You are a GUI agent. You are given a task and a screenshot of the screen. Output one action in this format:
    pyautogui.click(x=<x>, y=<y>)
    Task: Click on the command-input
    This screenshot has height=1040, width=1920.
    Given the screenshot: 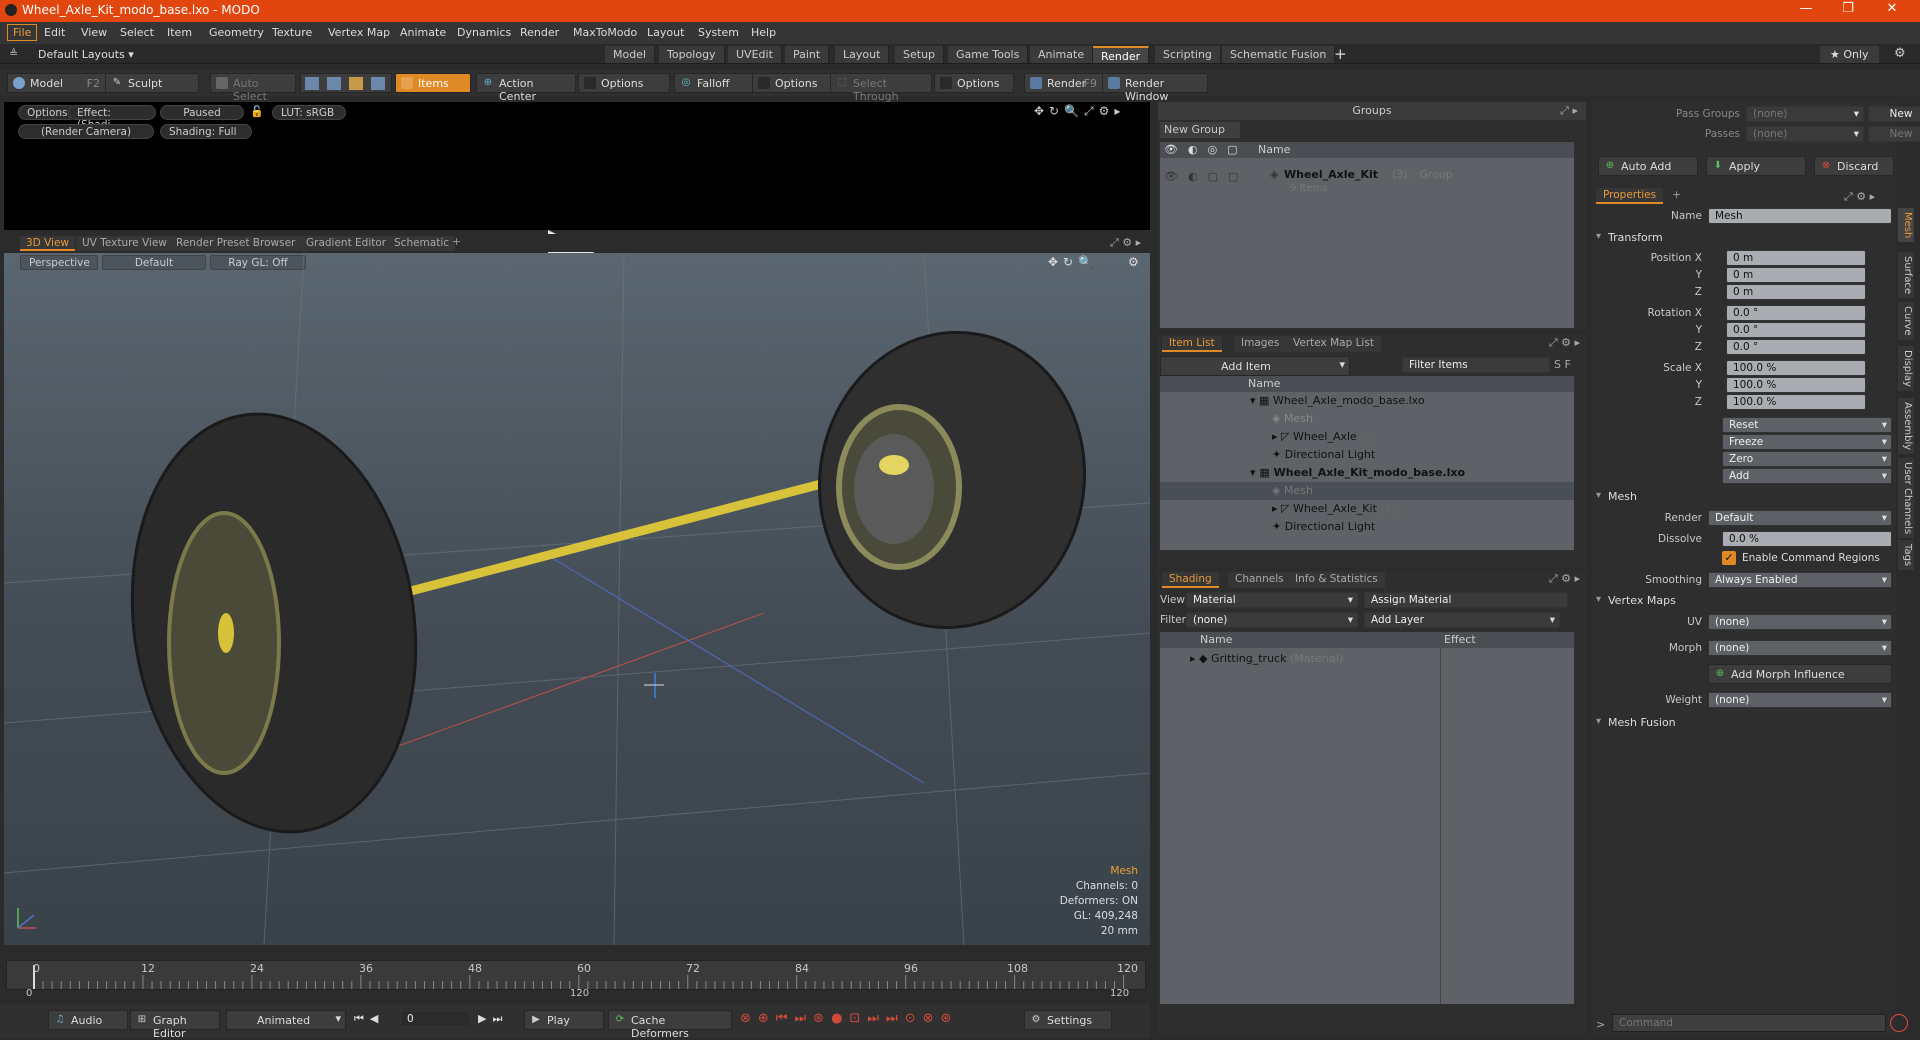 What is the action you would take?
    pyautogui.click(x=1749, y=1023)
    